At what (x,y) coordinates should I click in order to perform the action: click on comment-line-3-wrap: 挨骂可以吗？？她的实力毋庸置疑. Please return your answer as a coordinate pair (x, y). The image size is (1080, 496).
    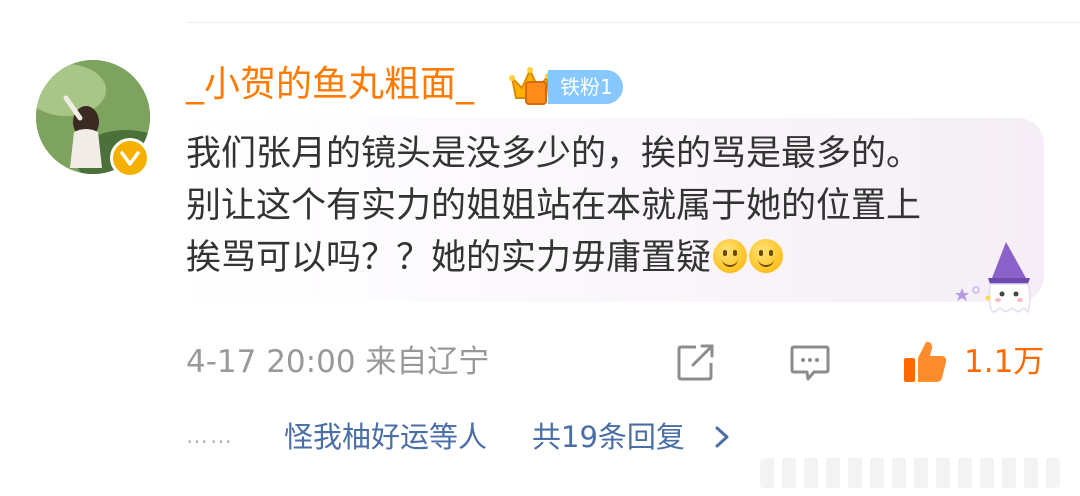
    Looking at the image, I should click on (611, 258).